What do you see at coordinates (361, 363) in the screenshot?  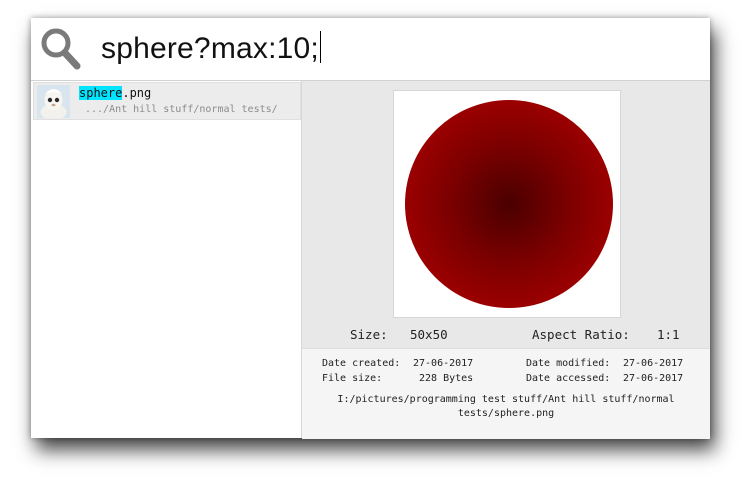 I see `date-created-label: Date created:` at bounding box center [361, 363].